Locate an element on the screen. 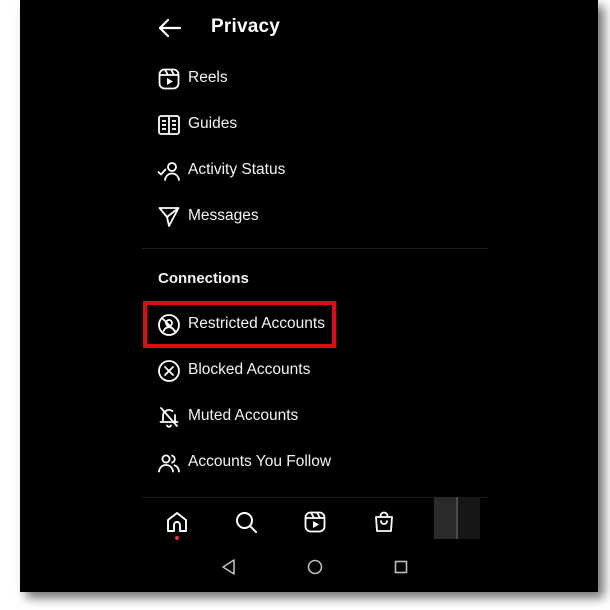  activity-status-icon is located at coordinates (169, 171).